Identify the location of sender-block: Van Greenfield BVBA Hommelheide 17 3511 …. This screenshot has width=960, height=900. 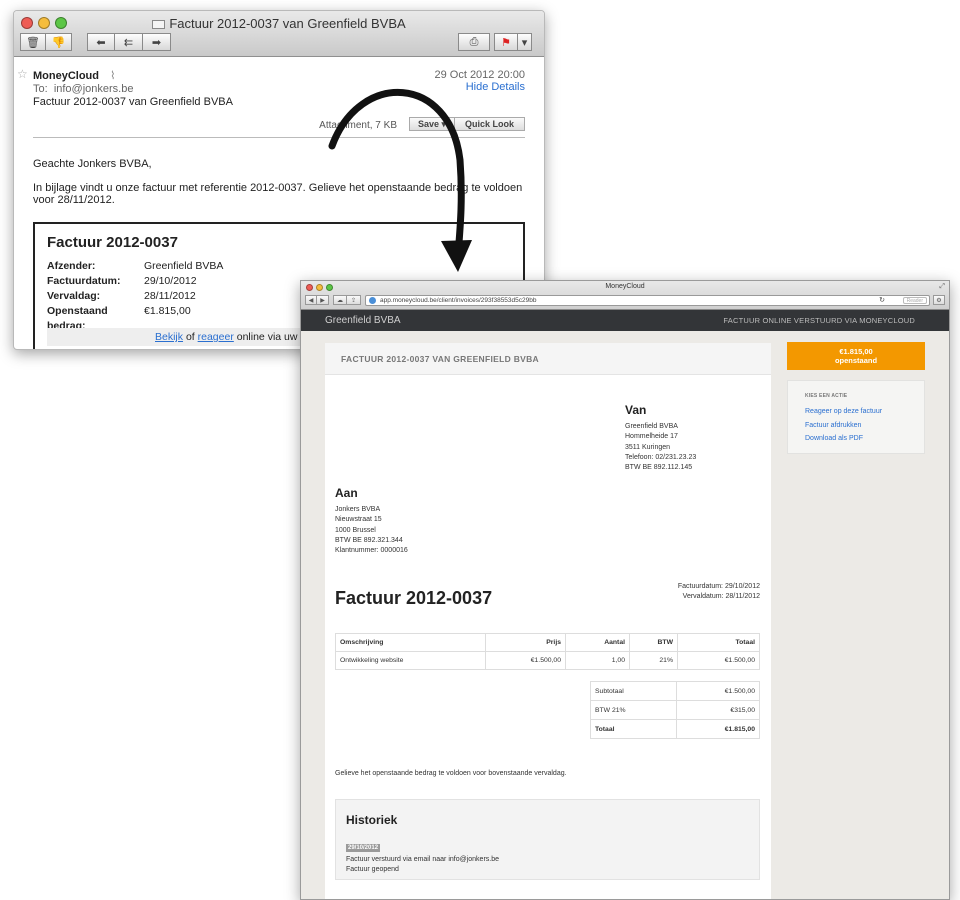
(661, 437).